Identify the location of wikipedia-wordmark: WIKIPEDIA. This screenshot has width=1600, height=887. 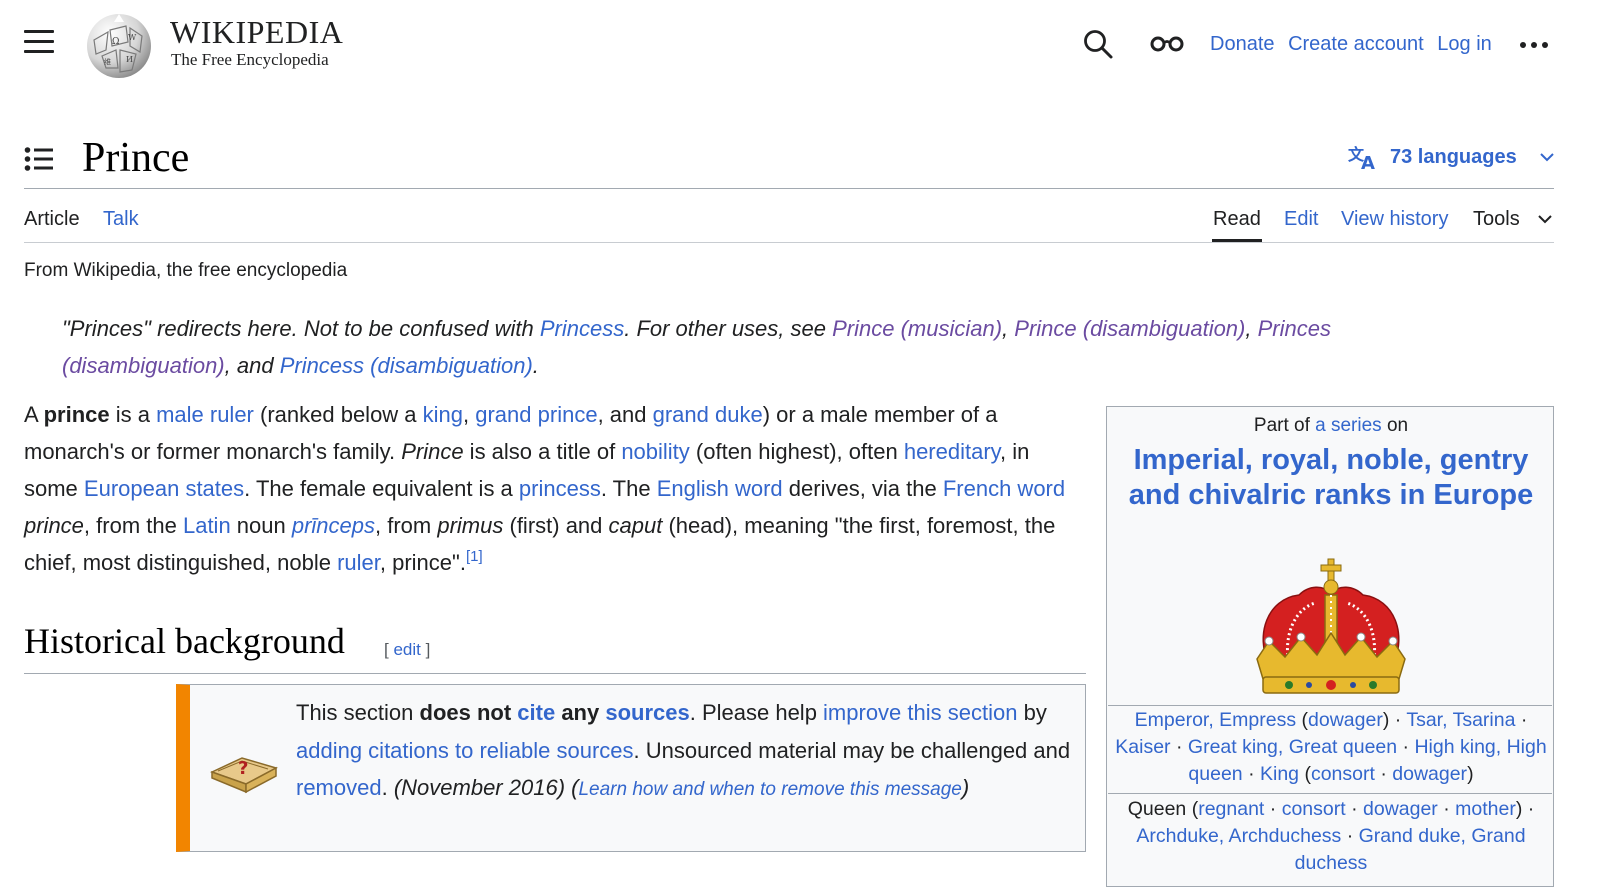
(256, 32).